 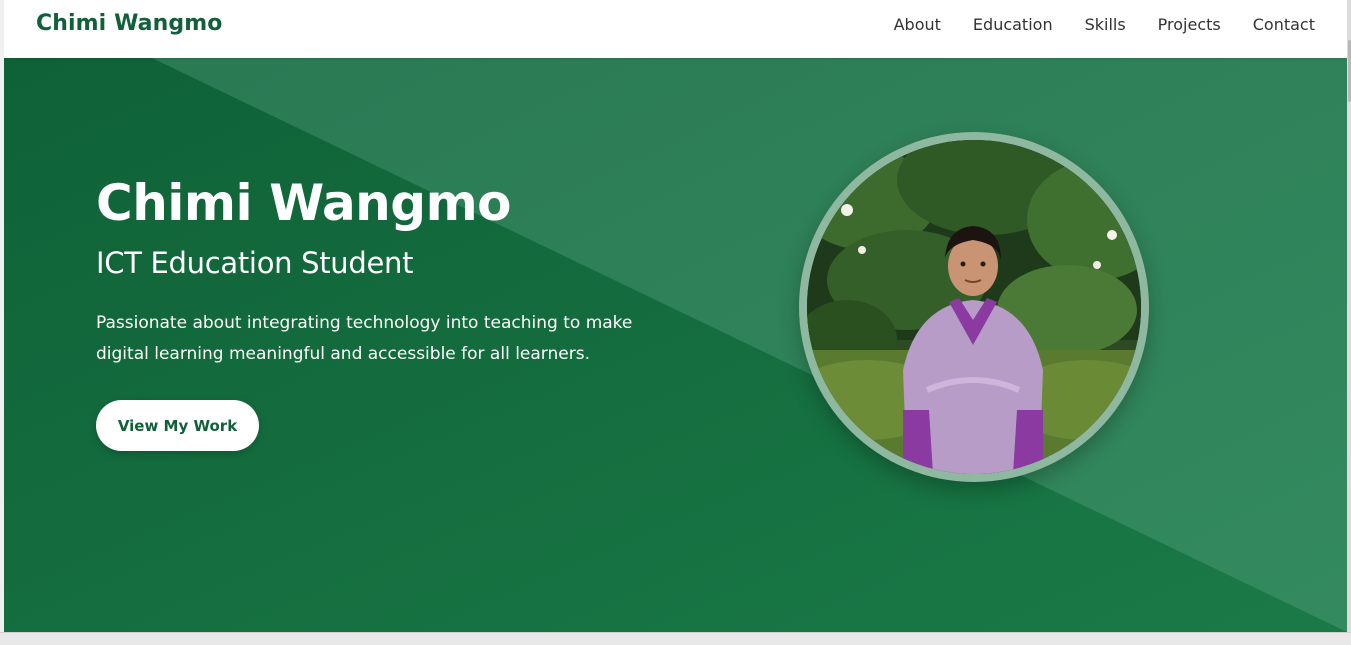 I want to click on hero-subtitle: ICT Education Student, so click(x=255, y=263).